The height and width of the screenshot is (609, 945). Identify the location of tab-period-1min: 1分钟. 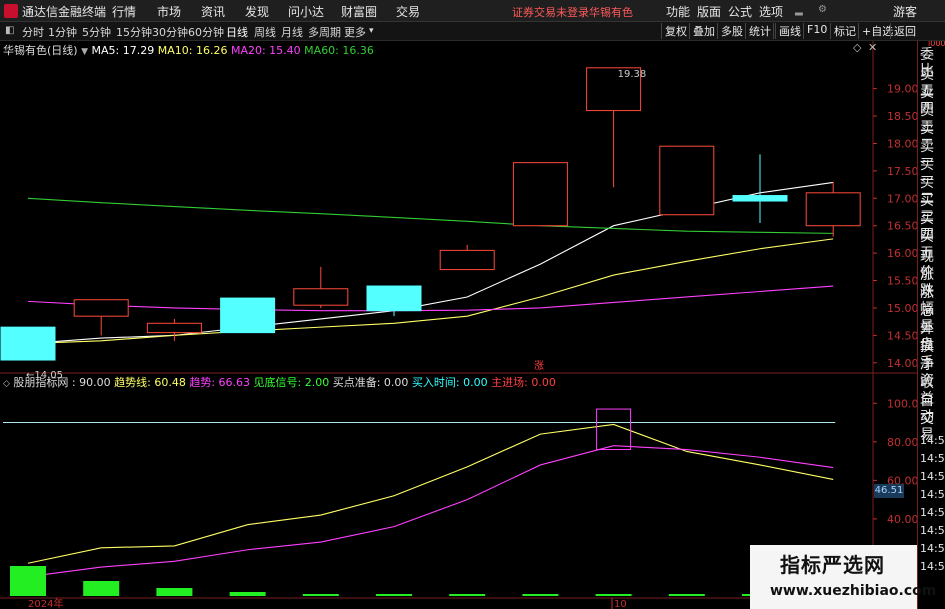
(62, 32).